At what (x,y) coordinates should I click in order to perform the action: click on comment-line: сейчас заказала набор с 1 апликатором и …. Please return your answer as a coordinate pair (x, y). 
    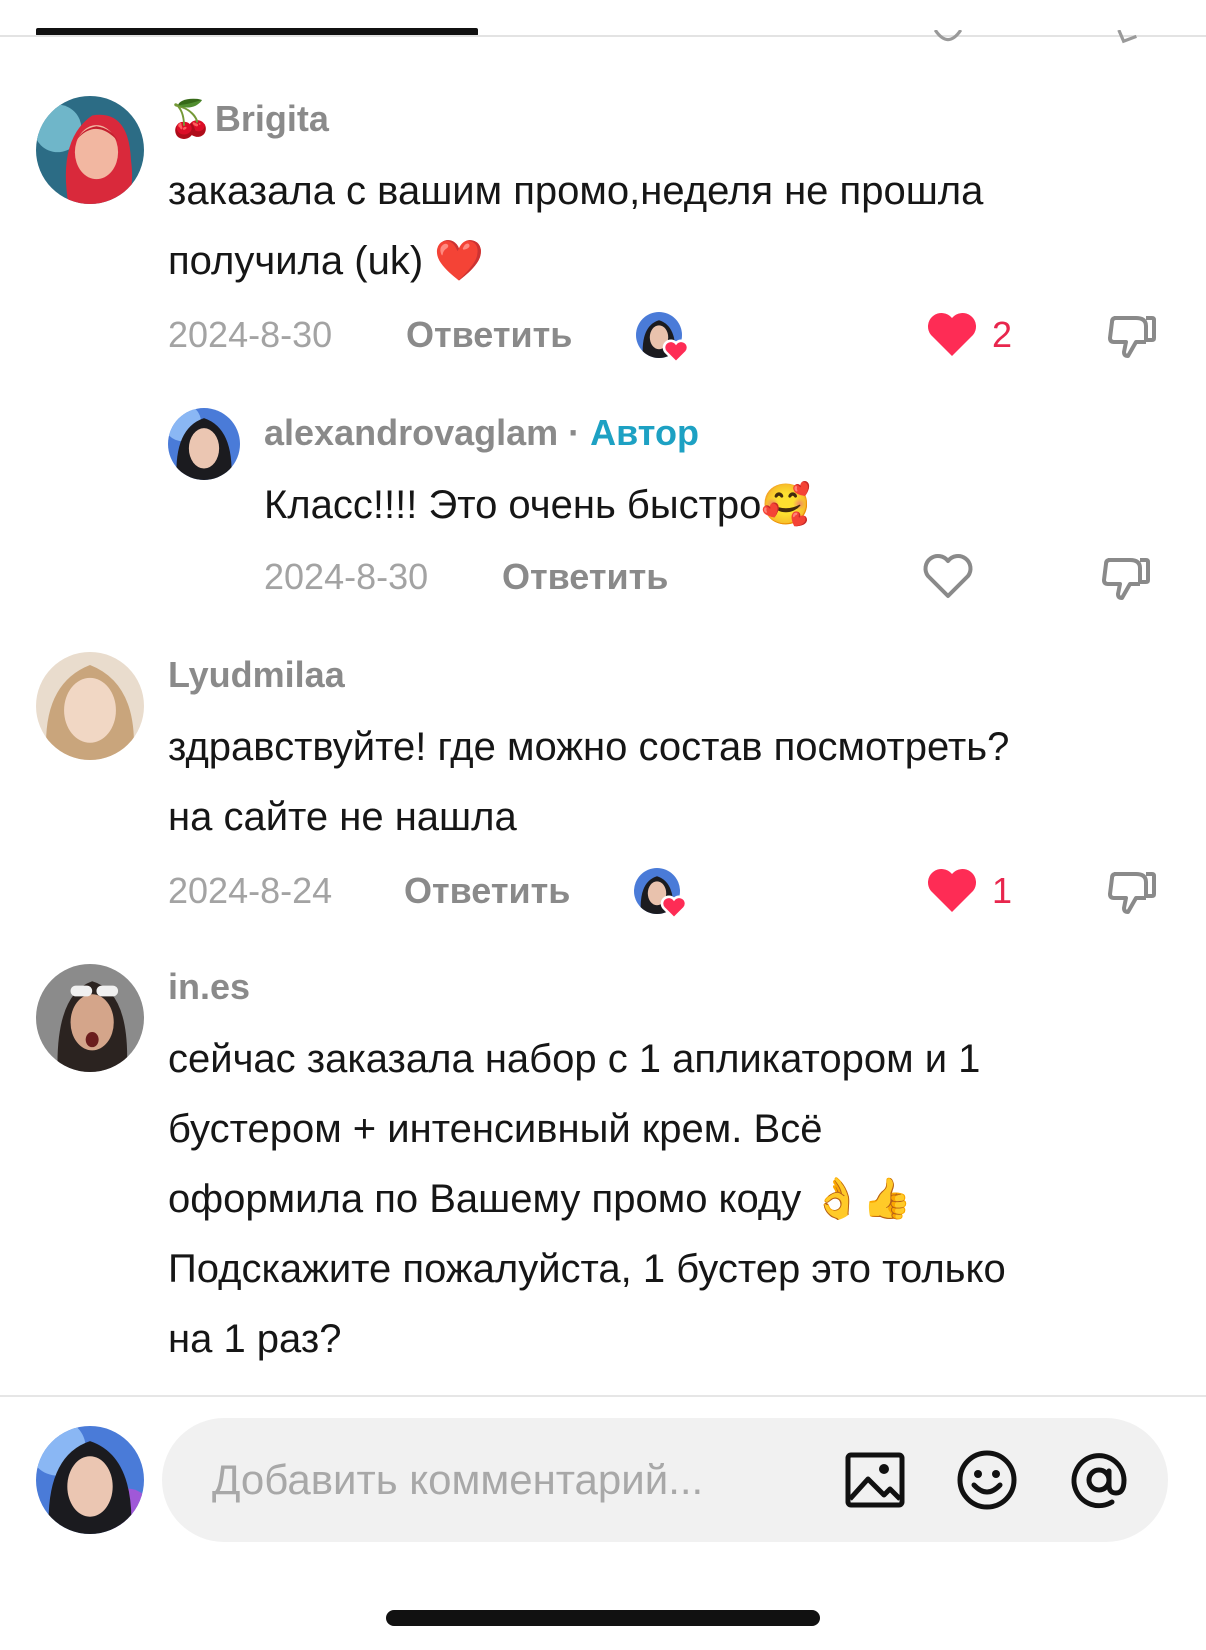
    Looking at the image, I should click on (574, 1059).